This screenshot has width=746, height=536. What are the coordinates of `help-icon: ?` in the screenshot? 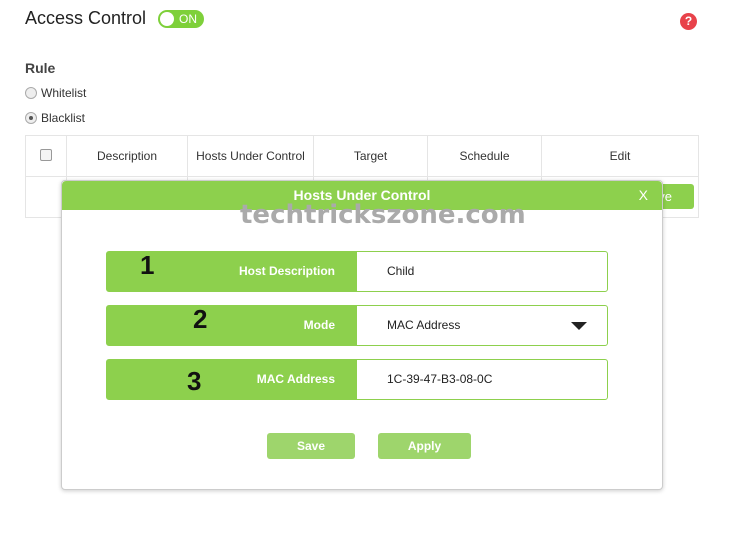 It's located at (688, 21).